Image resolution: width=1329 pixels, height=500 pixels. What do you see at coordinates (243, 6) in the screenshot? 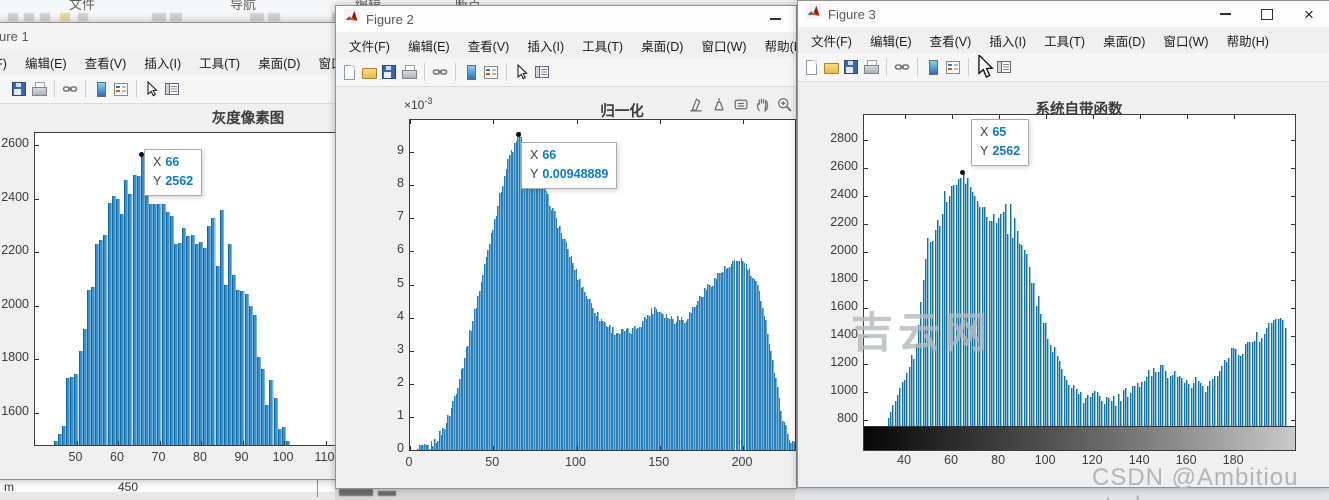
I see `toolstrip-tab: 导航` at bounding box center [243, 6].